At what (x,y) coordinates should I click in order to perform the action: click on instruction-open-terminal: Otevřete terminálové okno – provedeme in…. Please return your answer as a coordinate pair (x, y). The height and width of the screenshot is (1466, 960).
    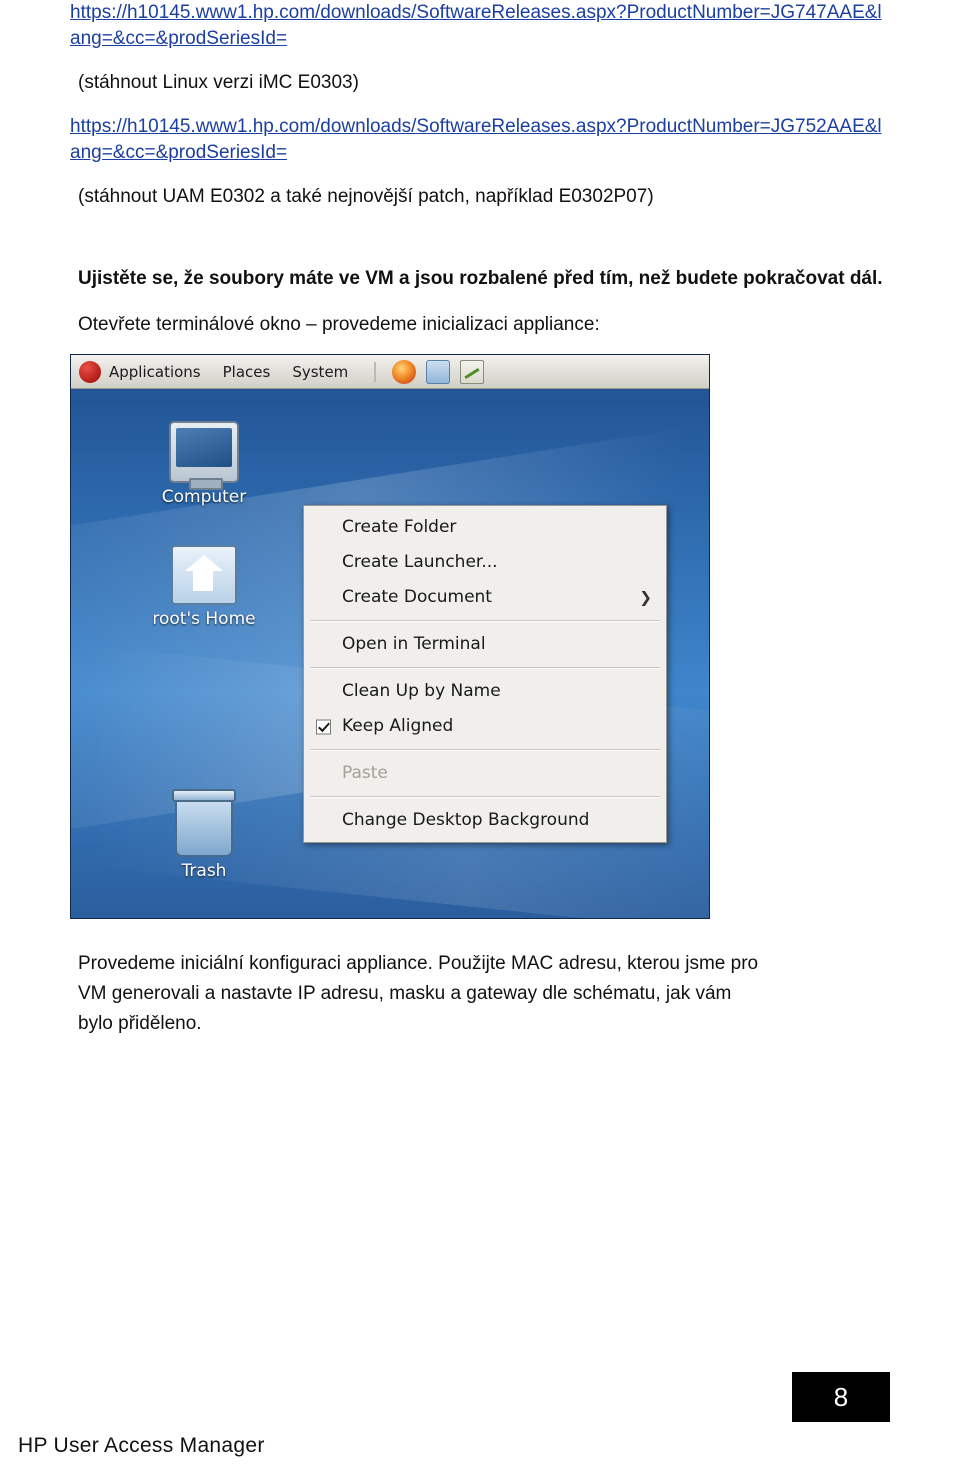
    Looking at the image, I should click on (339, 324).